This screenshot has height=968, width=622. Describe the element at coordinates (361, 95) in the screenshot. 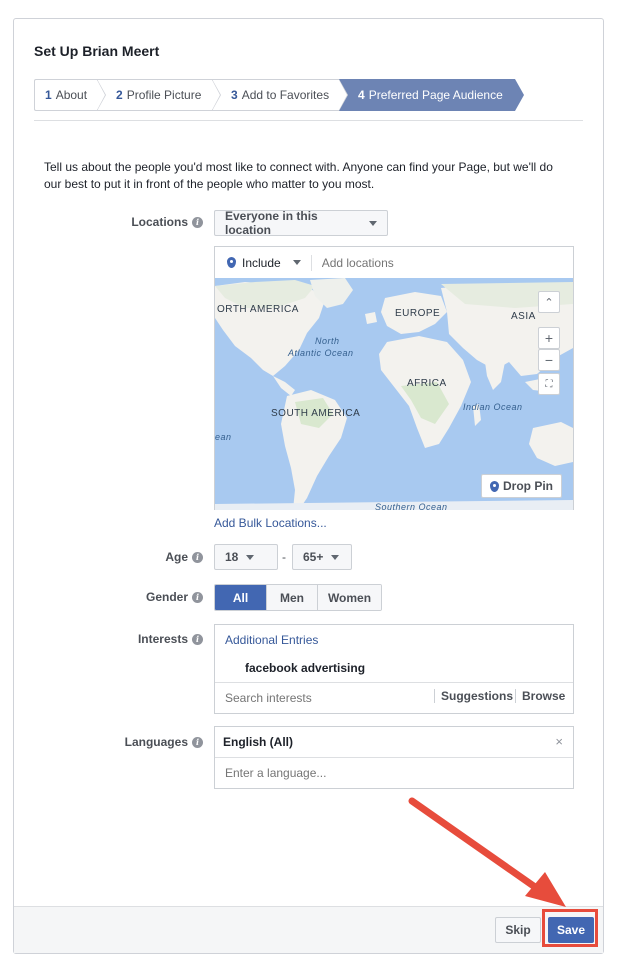

I see `step-number: 4` at that location.